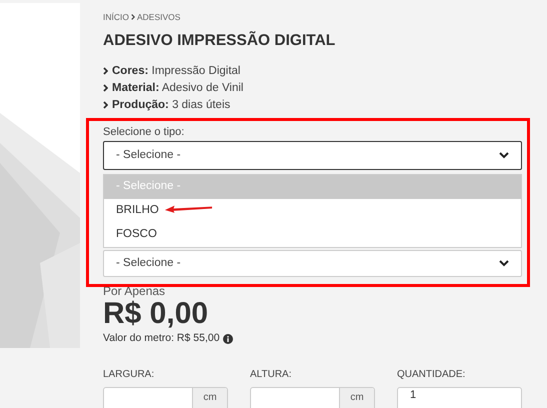  I want to click on spec-text: Produção: 3 dias úteis, so click(171, 105).